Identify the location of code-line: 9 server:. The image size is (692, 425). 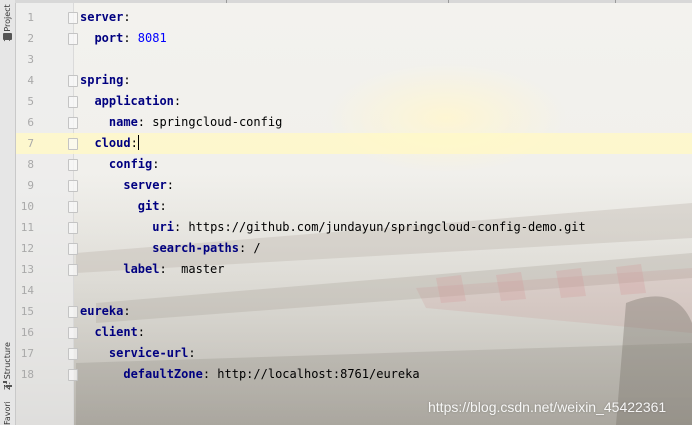
(354, 185).